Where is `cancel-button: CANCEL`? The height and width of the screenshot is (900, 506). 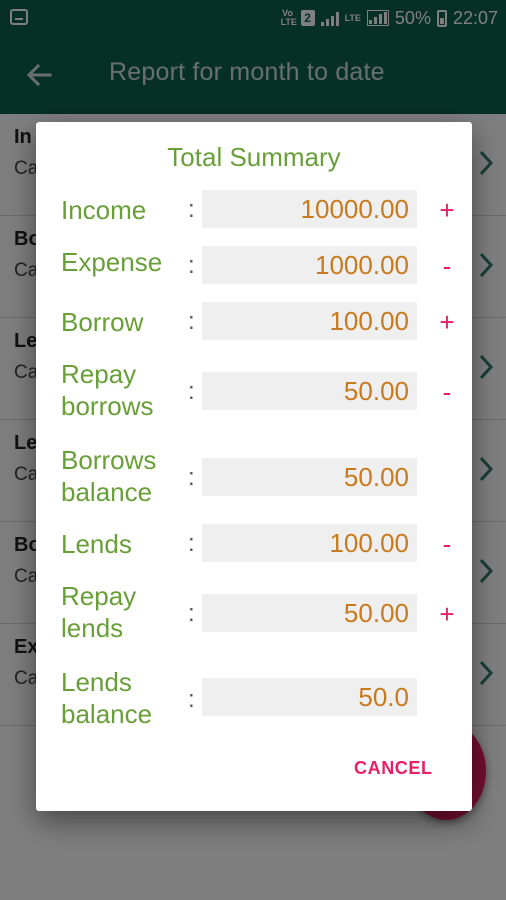
cancel-button: CANCEL is located at coordinates (393, 768).